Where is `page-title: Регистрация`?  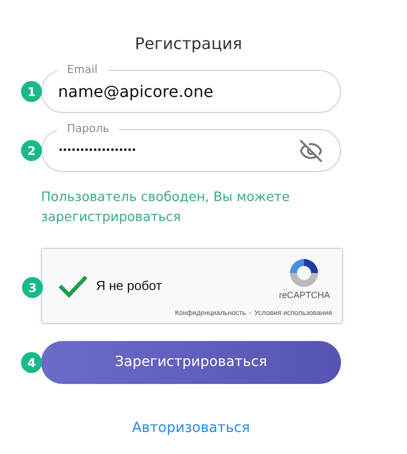
page-title: Регистрация is located at coordinates (188, 44).